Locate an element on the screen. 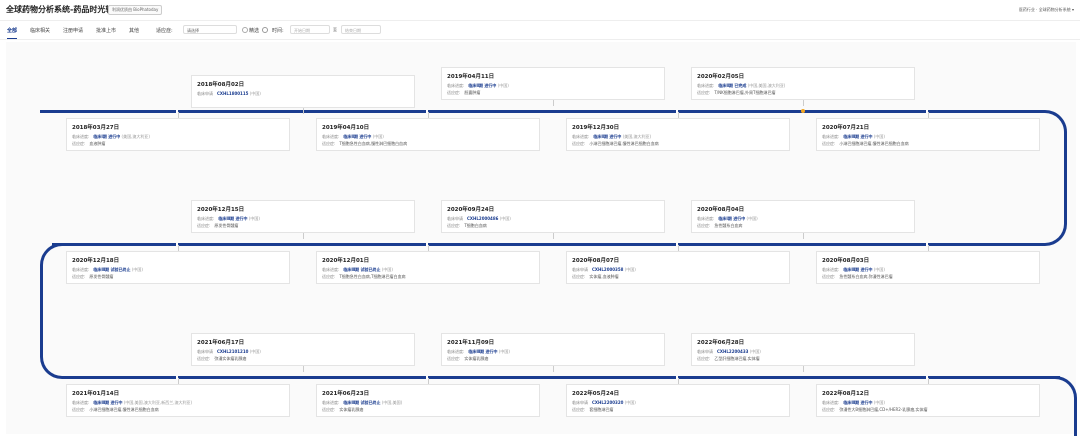 Image resolution: width=1080 pixels, height=436 pixels. card-indication: 急性髓系白血病,弥漫性淋巴瘤 is located at coordinates (866, 276).